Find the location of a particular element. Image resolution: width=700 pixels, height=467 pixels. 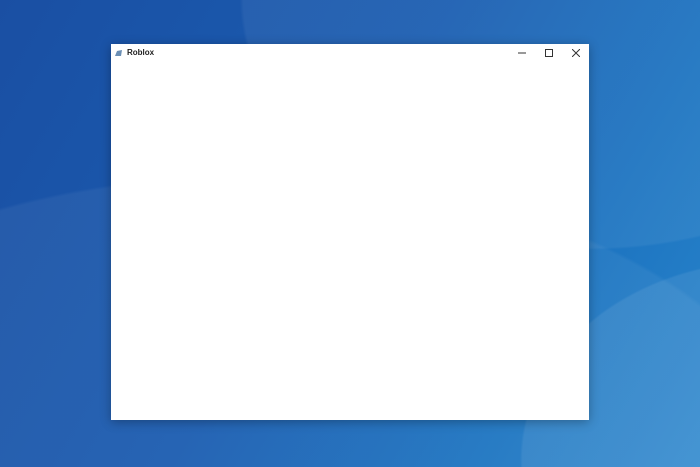

minimize-icon is located at coordinates (521, 52).